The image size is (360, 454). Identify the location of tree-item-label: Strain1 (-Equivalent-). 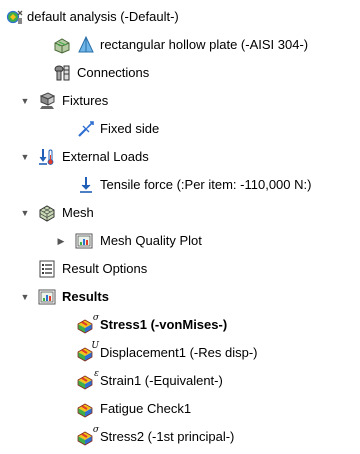
(161, 380).